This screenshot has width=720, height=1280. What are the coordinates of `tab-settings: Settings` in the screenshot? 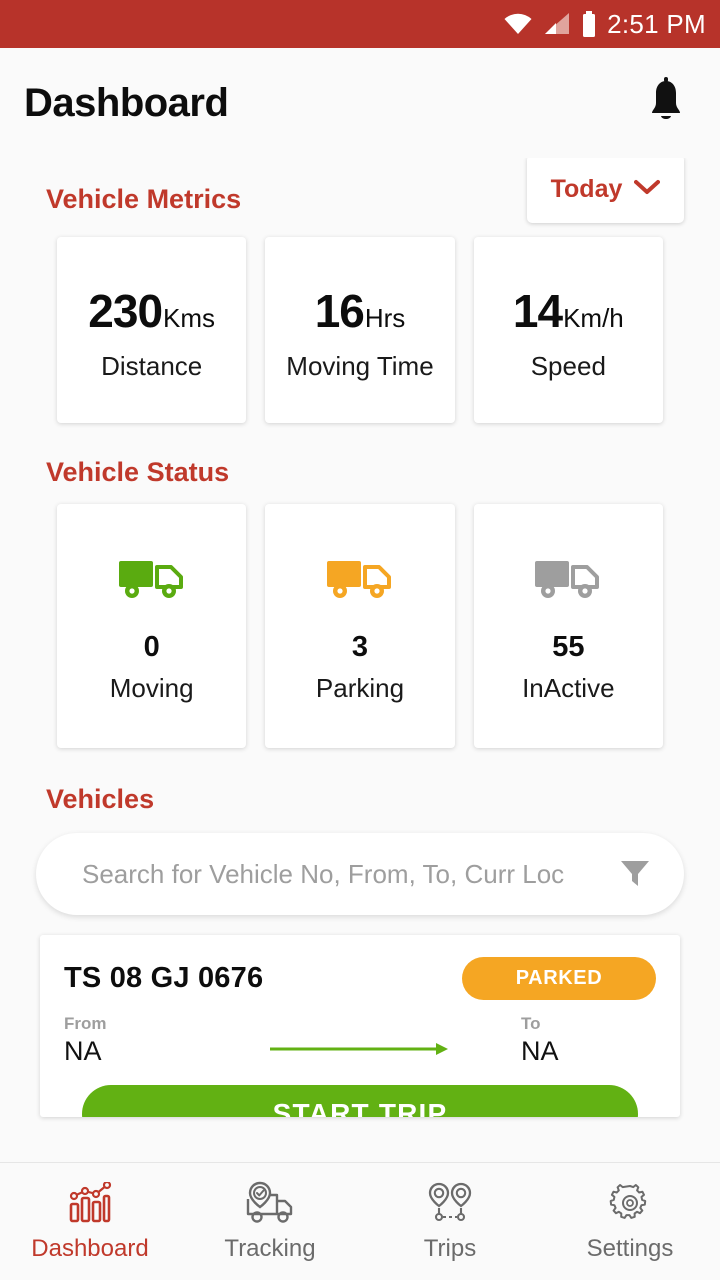 It's located at (630, 1221).